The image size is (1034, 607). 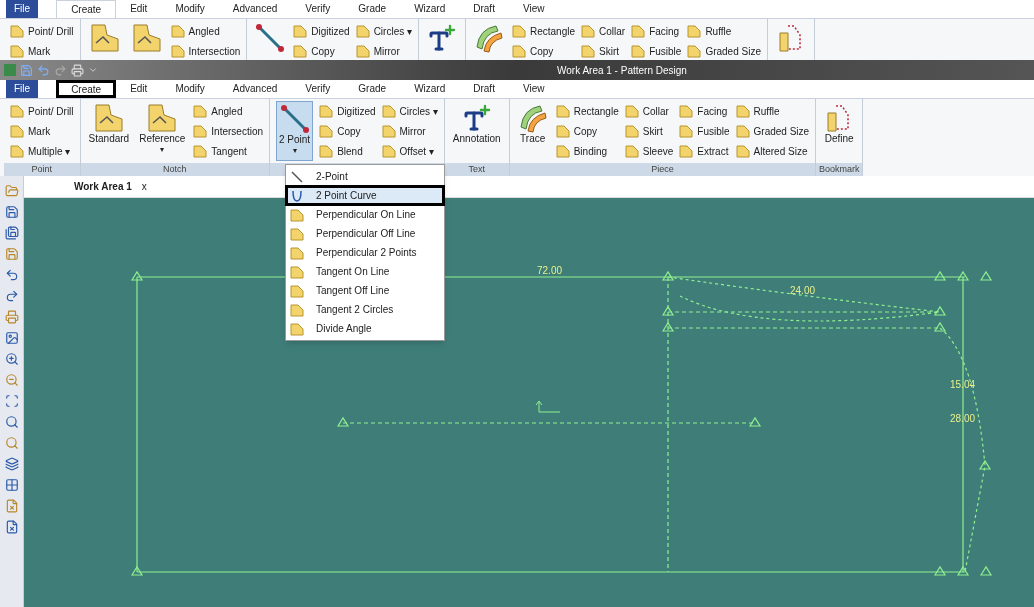 What do you see at coordinates (11, 464) in the screenshot?
I see `layers-icon` at bounding box center [11, 464].